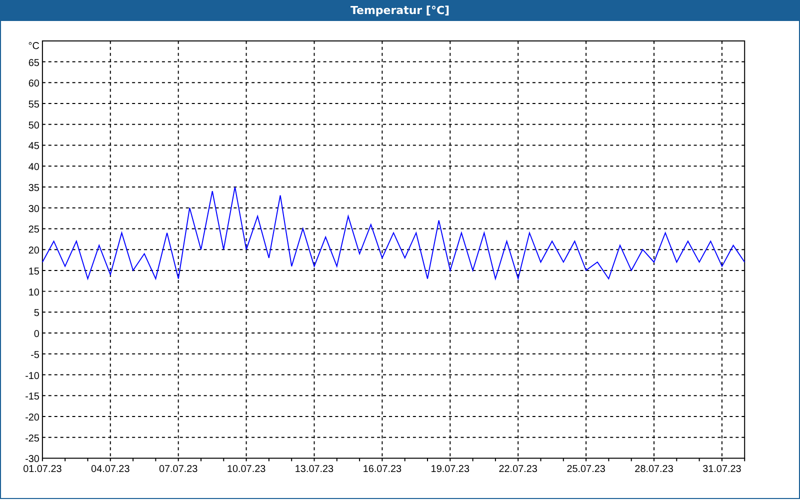  I want to click on y-axis-label: 30, so click(34, 209).